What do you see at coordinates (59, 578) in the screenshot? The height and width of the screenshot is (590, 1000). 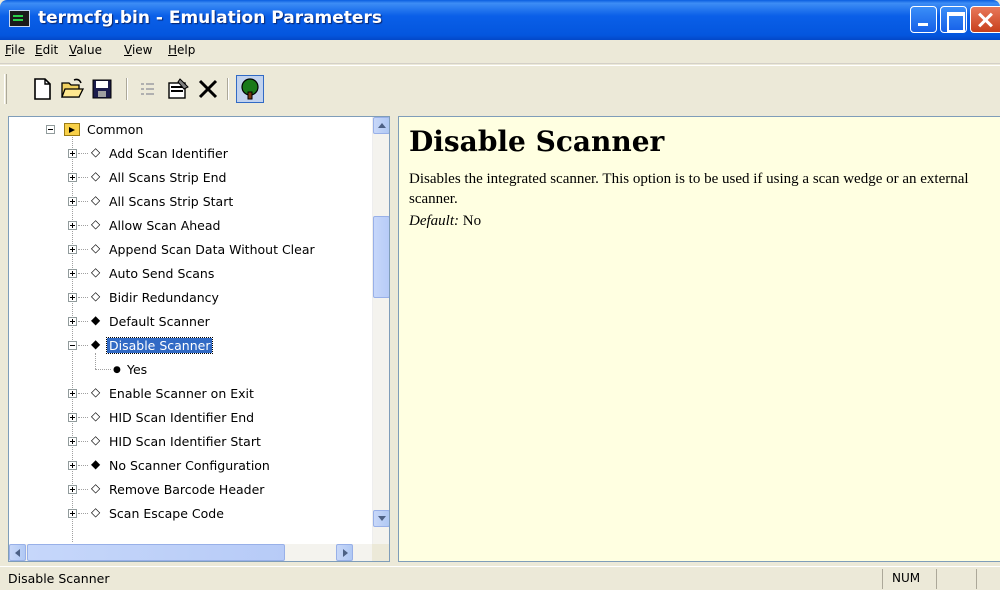 I see `status-text: Disable Scanner` at bounding box center [59, 578].